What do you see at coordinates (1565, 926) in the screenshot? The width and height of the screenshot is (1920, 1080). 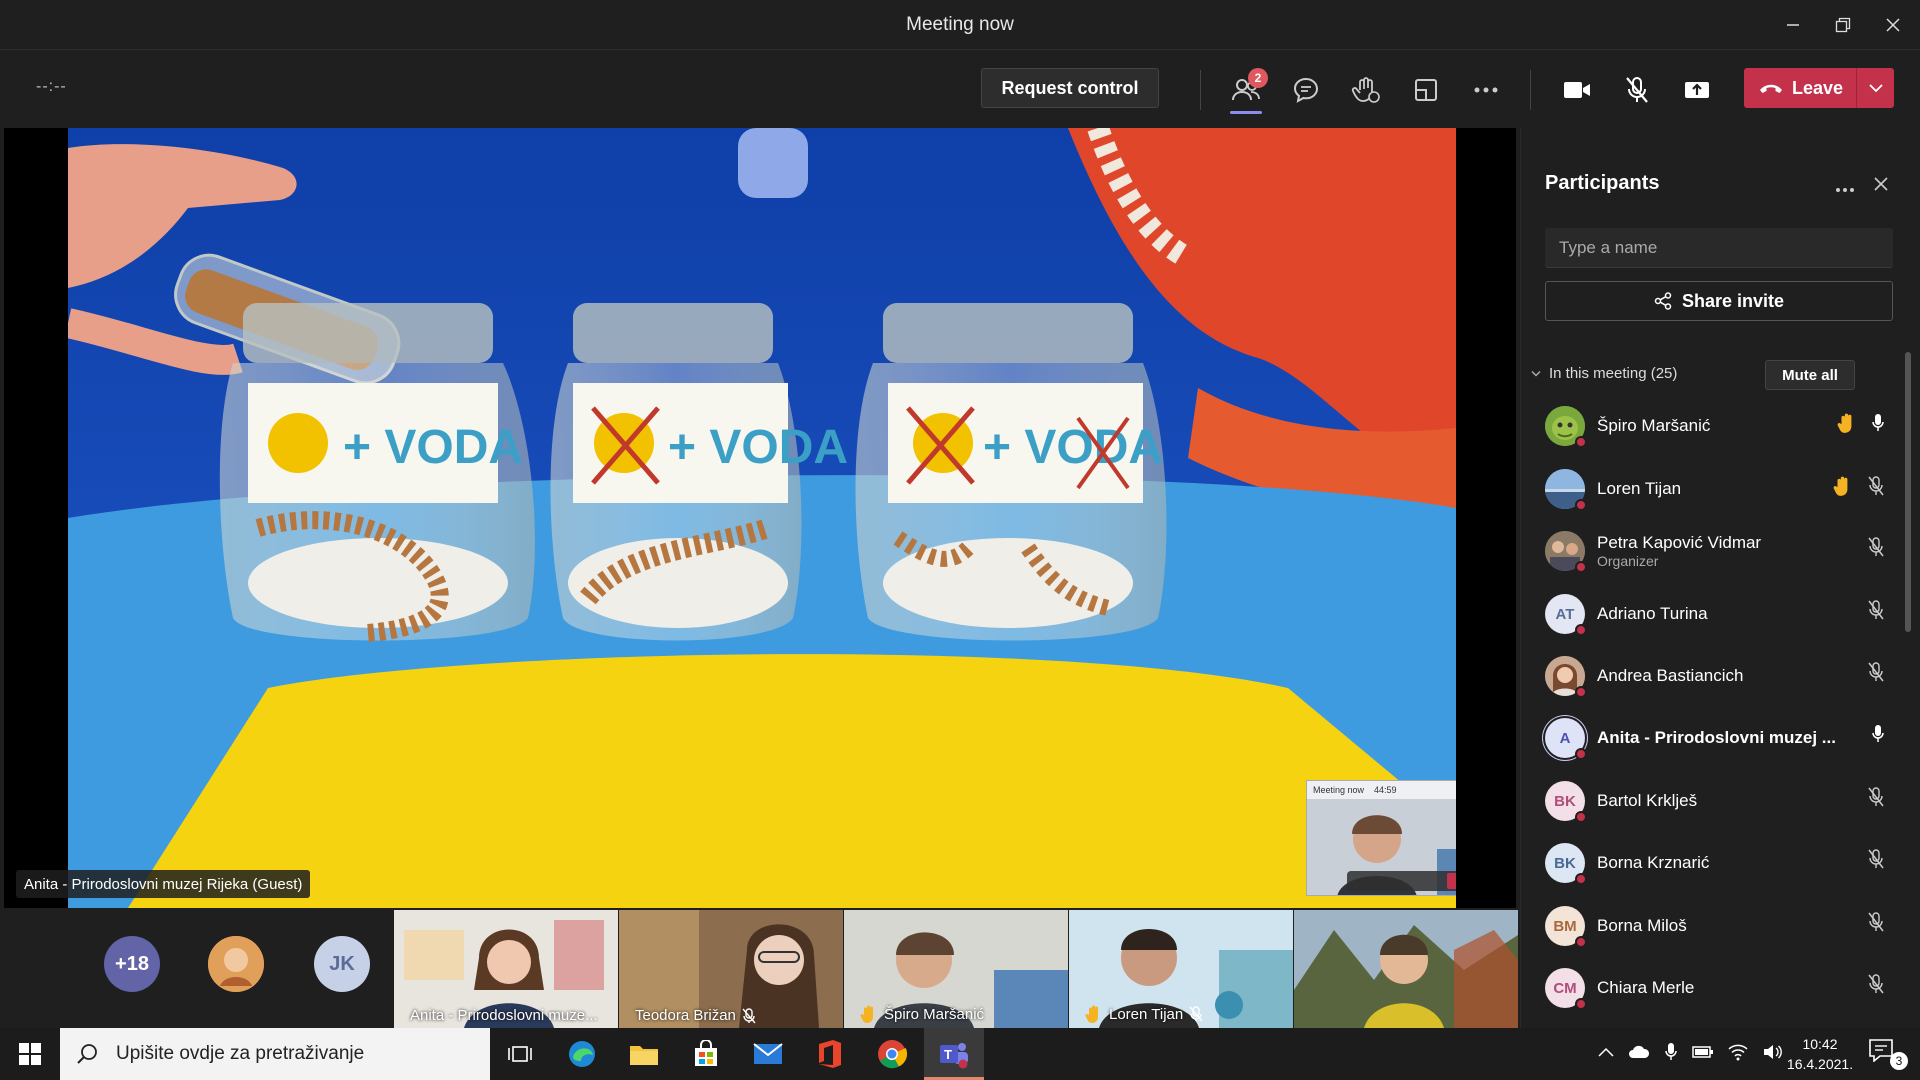 I see `avatar-initials: BM` at bounding box center [1565, 926].